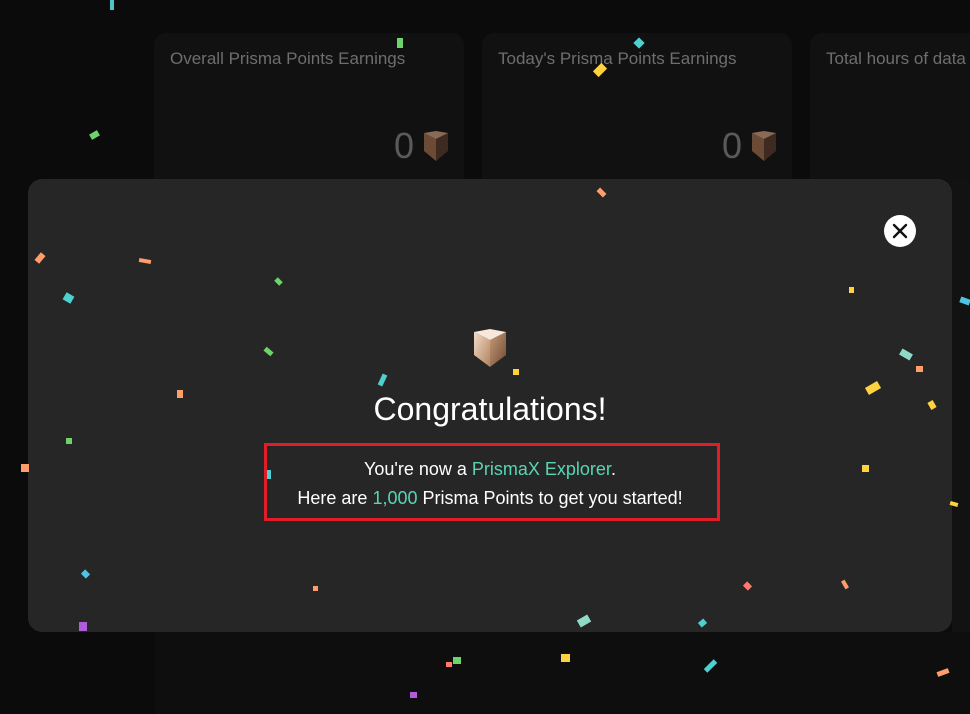 This screenshot has height=714, width=970. What do you see at coordinates (403, 145) in the screenshot?
I see `overall-earnings-value: 0` at bounding box center [403, 145].